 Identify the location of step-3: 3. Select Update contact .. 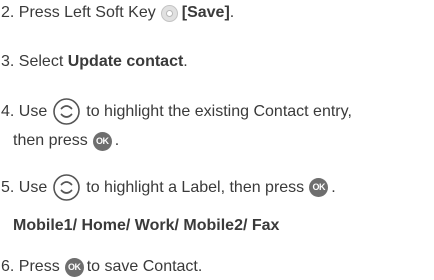
(94, 62).